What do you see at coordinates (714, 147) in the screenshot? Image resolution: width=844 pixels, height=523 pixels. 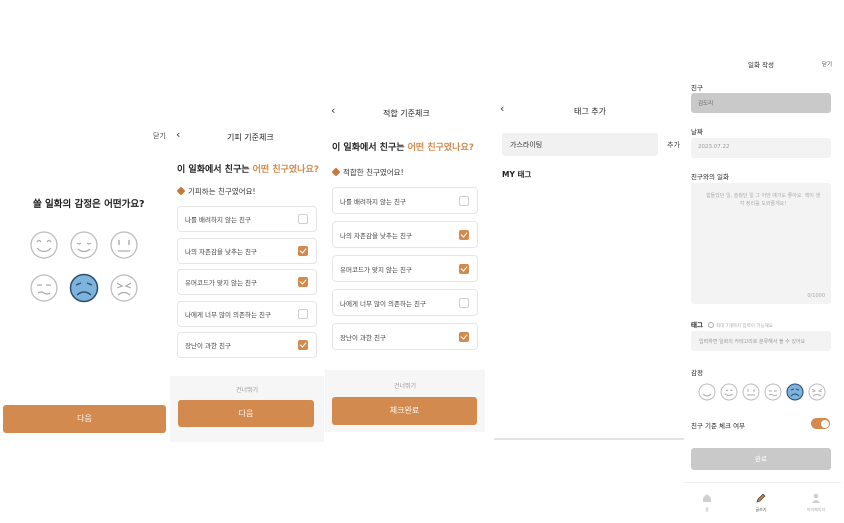 I see `date-value: 2023.07.22` at bounding box center [714, 147].